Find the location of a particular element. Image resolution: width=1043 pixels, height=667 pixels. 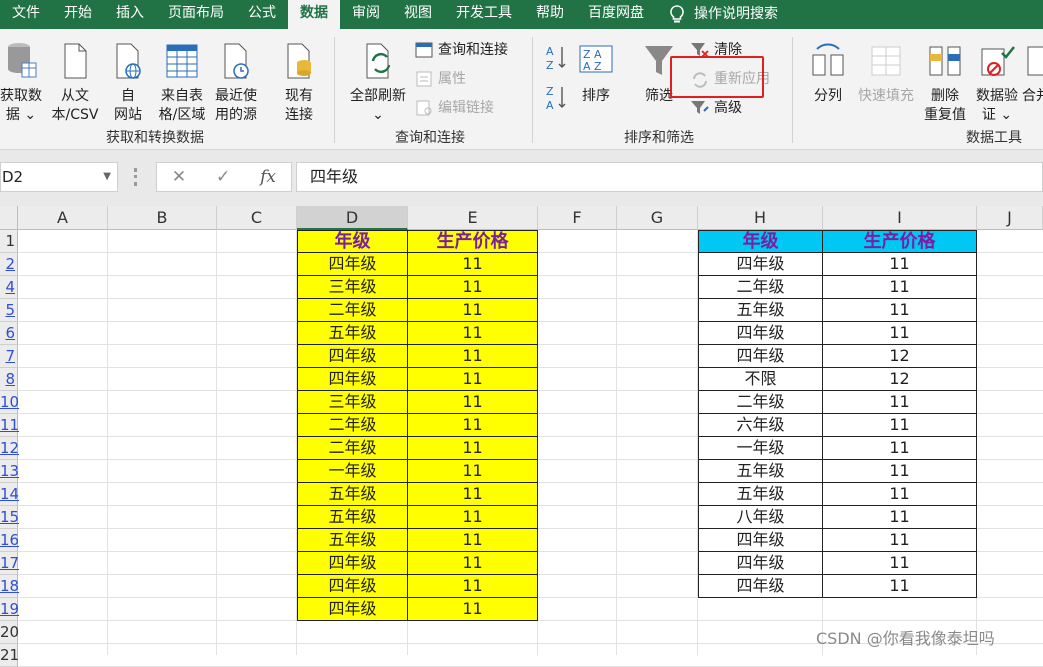

from-table-button: 来自表 格/区域 is located at coordinates (182, 83).